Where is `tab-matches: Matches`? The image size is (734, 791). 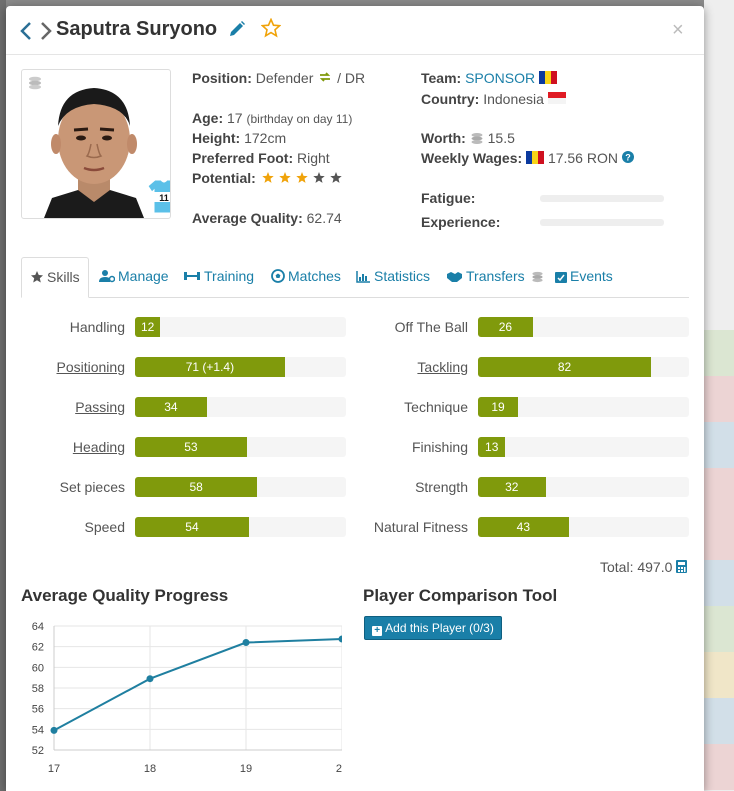 tab-matches: Matches is located at coordinates (306, 277).